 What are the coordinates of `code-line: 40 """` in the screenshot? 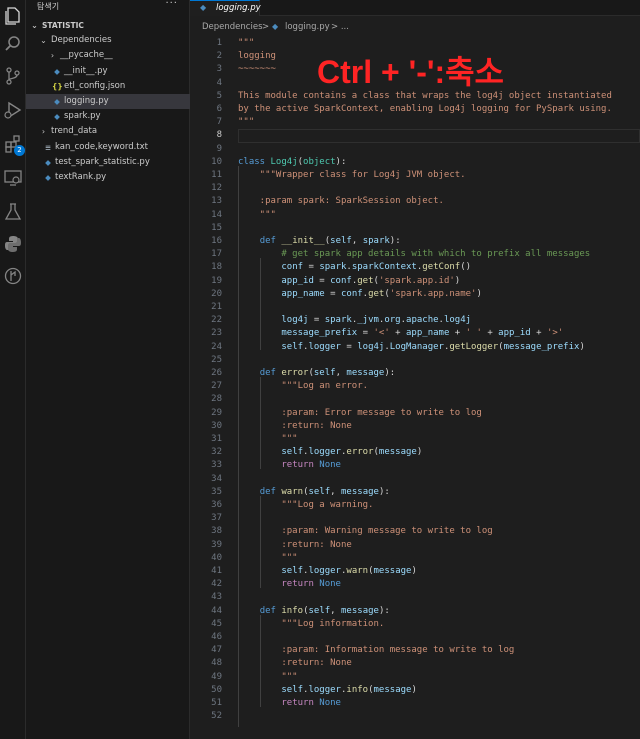 It's located at (415, 558).